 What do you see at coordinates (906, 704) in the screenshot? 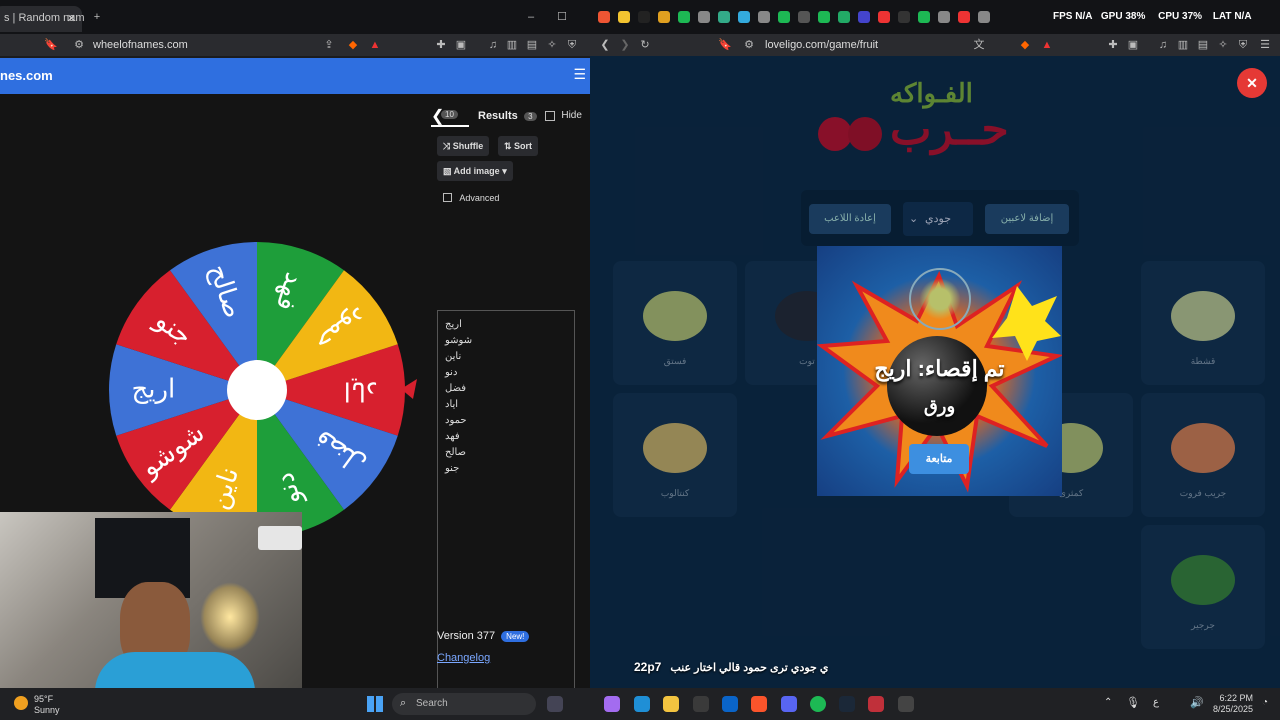
I see `app-icon` at bounding box center [906, 704].